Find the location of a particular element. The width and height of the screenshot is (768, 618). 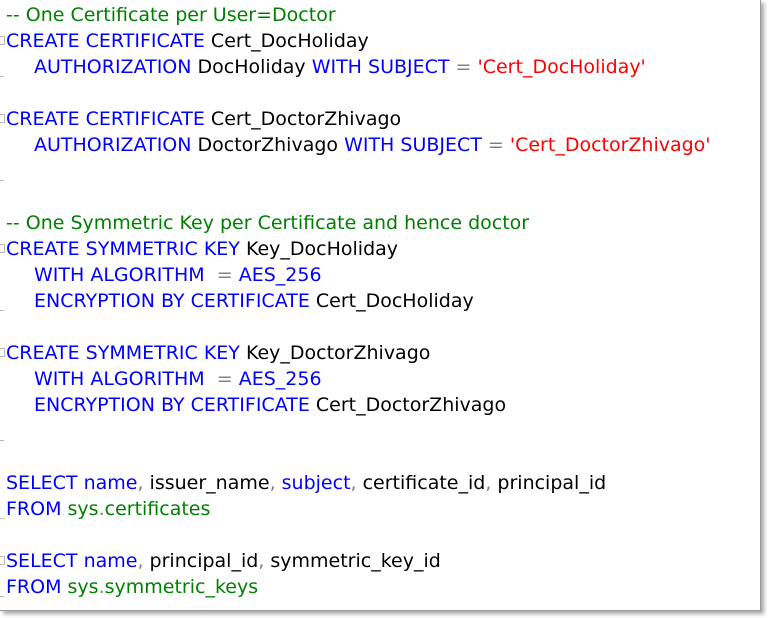

token-id: certificate_id is located at coordinates (421, 483).